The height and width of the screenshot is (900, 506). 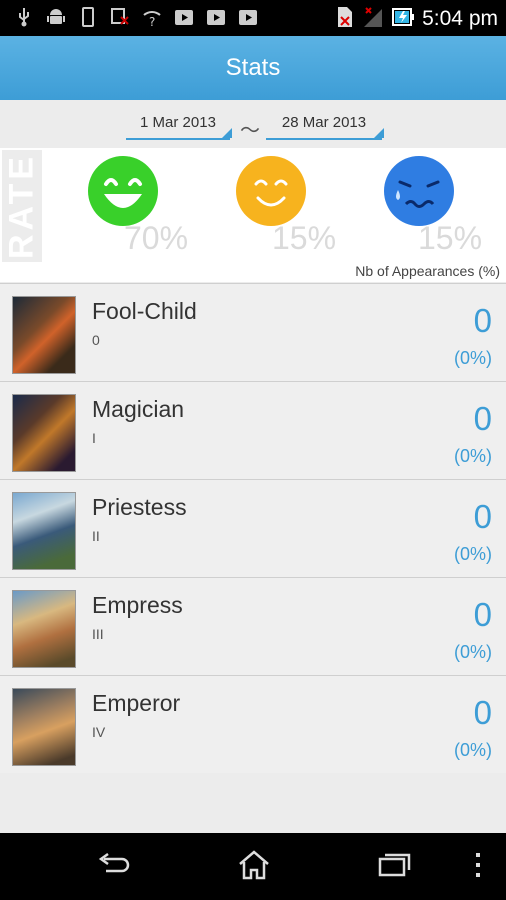 I want to click on home-button, so click(x=254, y=867).